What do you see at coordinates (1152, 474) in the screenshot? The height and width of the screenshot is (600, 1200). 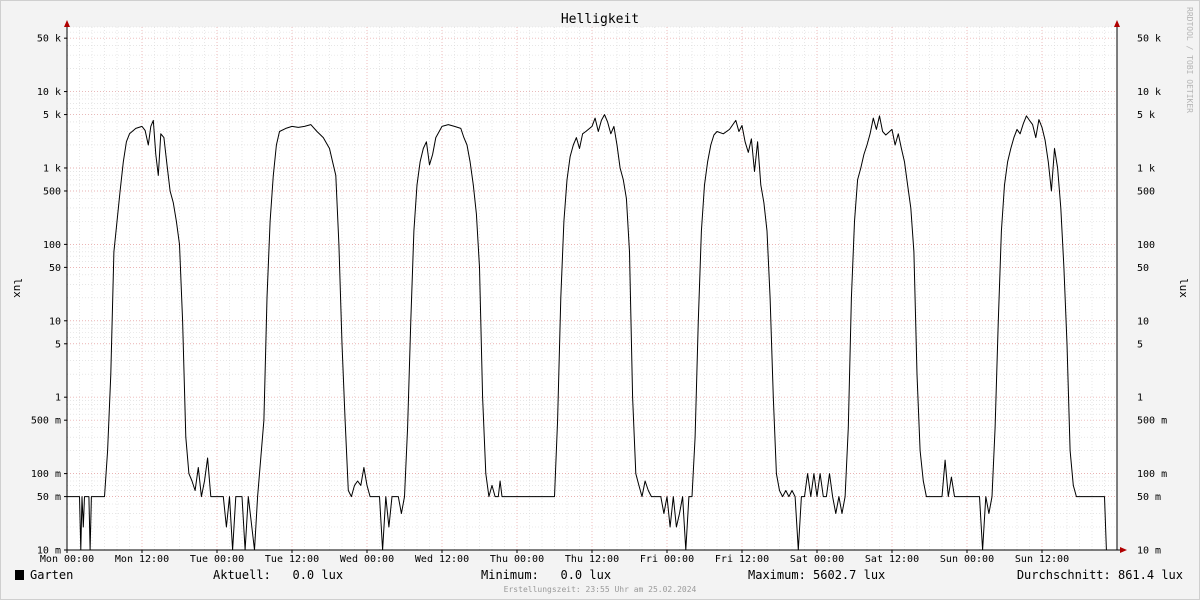 I see `y-tick-label-right: 100 m` at bounding box center [1152, 474].